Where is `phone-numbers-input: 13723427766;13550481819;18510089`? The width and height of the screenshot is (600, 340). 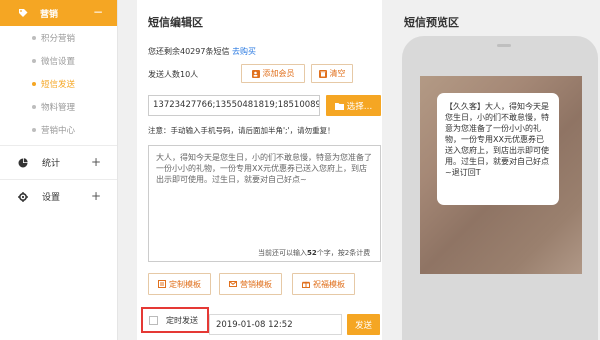
phone-numbers-input: 13723427766;13550481819;18510089 is located at coordinates (234, 105).